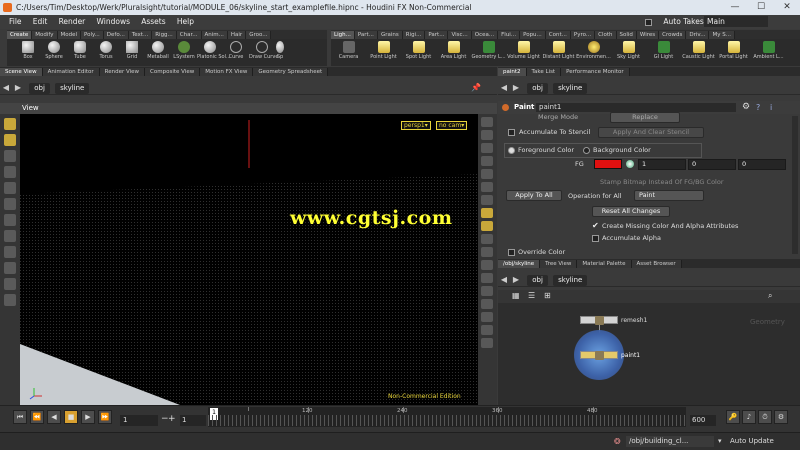 The image size is (800, 450). I want to click on sound-icon: ♪, so click(749, 417).